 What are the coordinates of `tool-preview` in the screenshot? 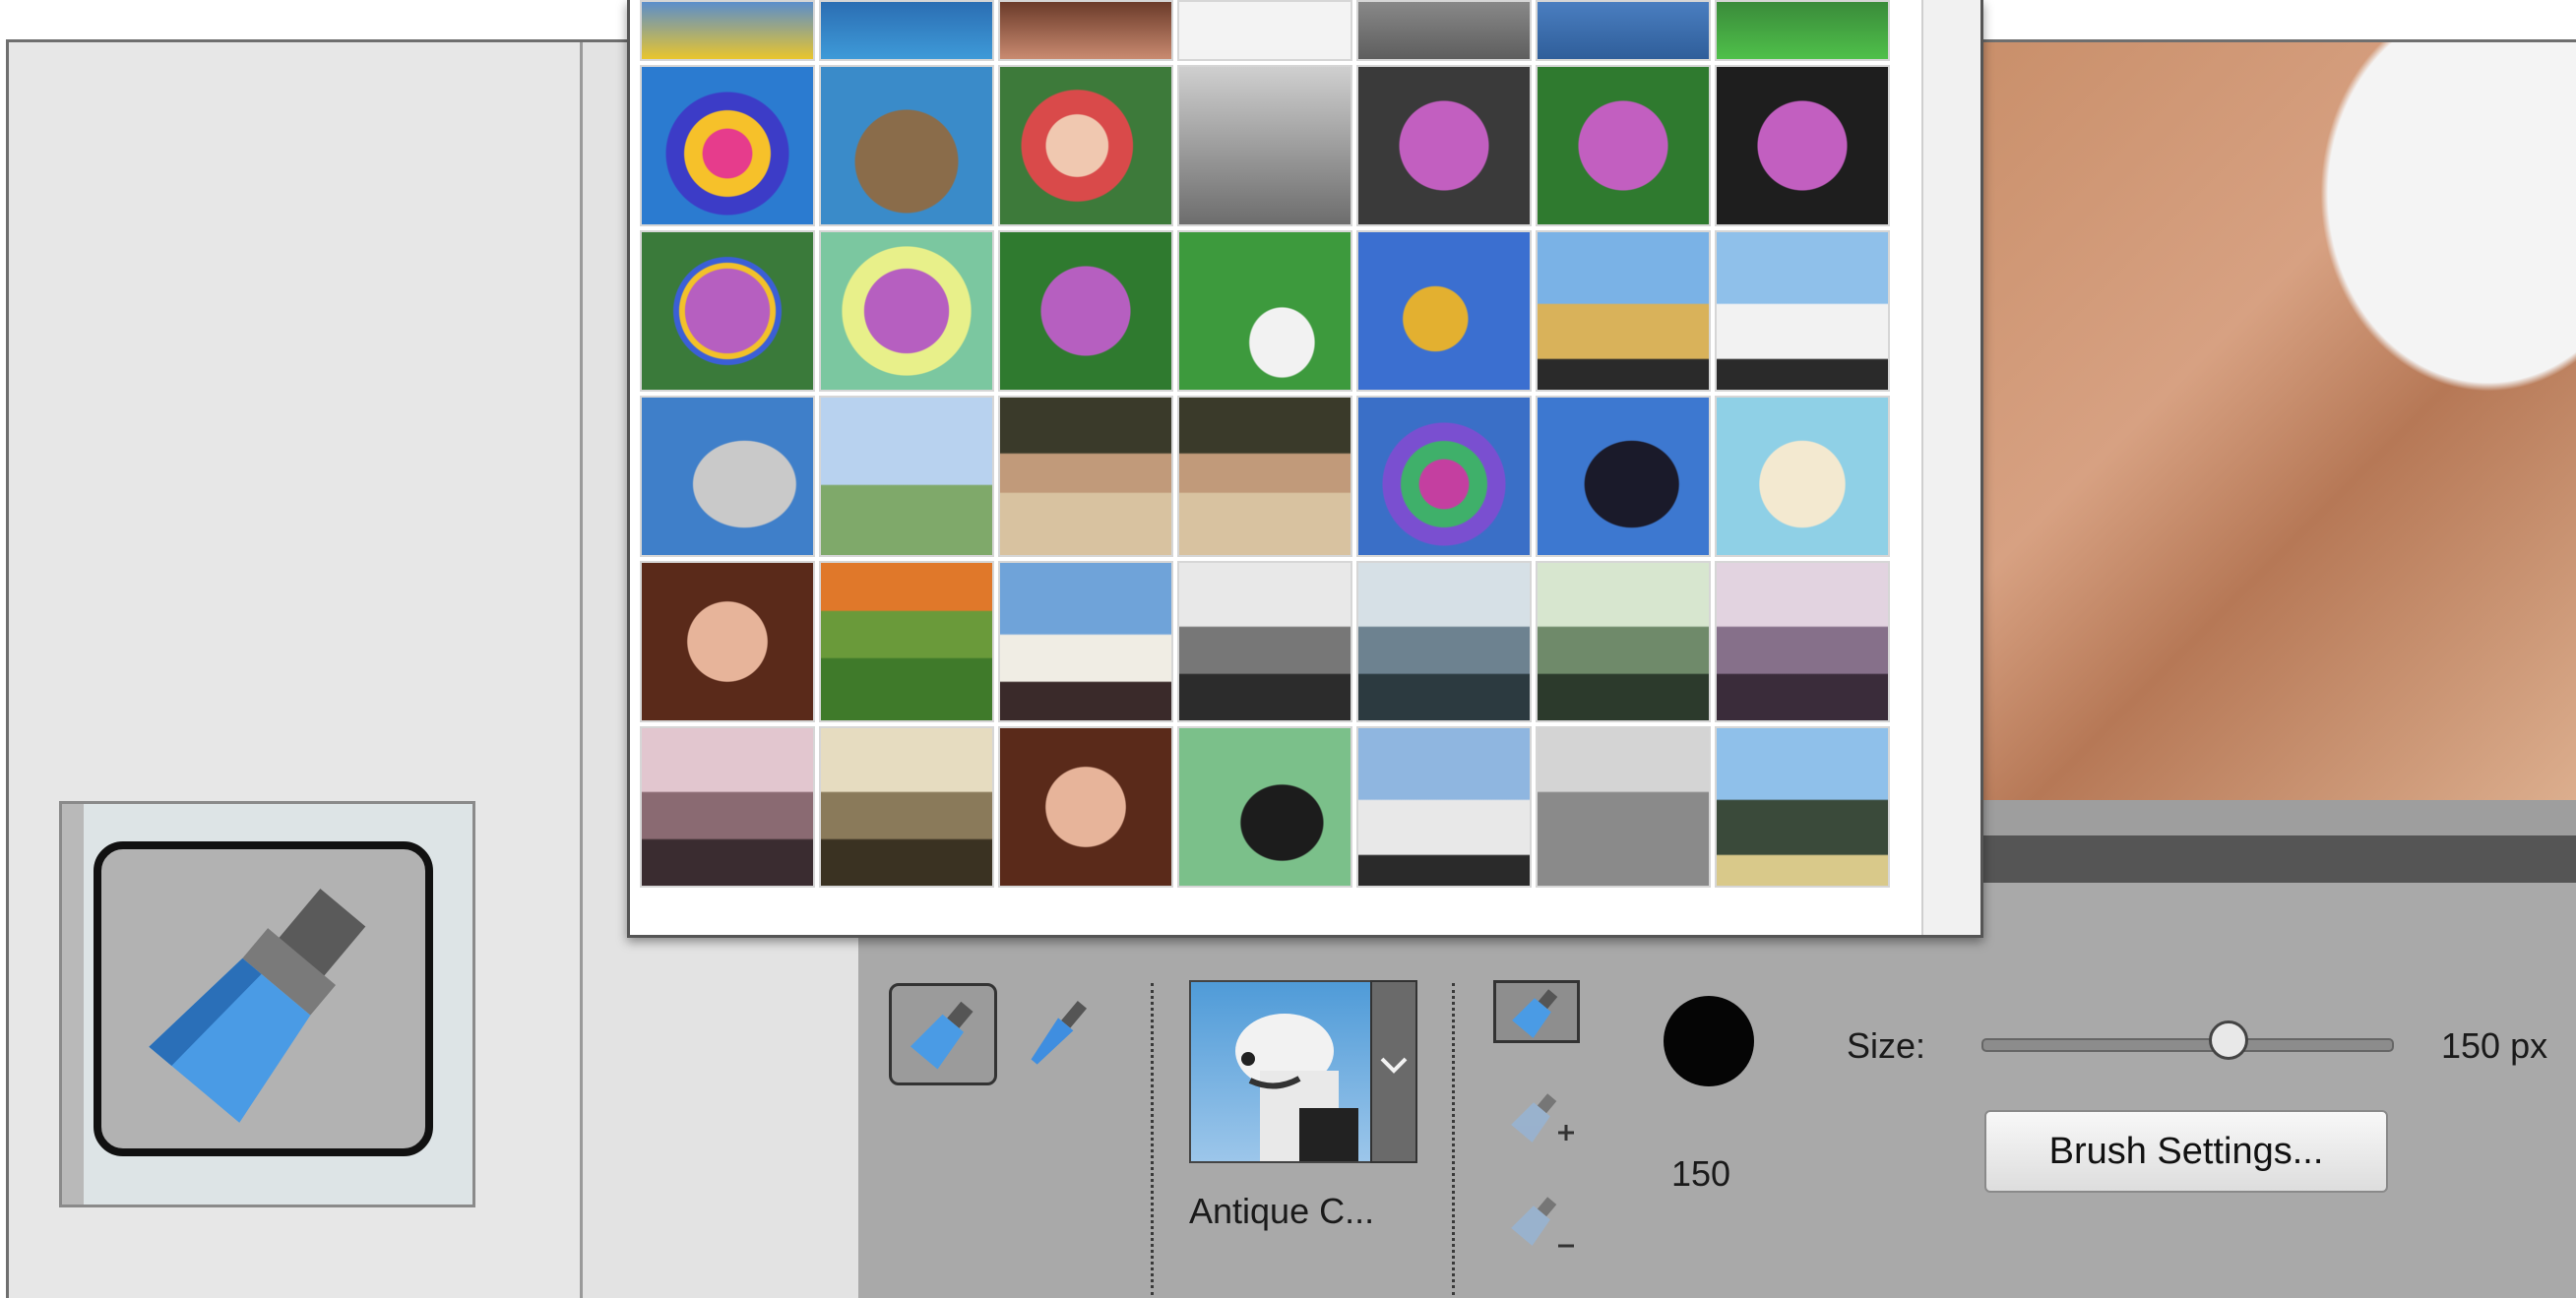 It's located at (267, 1004).